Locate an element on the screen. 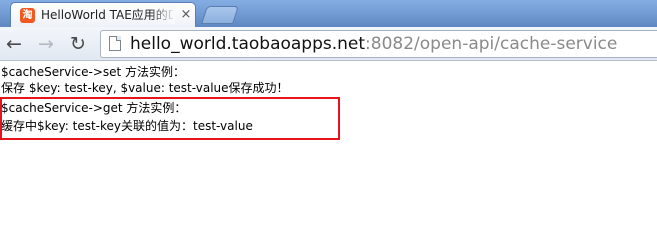 Image resolution: width=657 pixels, height=240 pixels. url-path: :8082/open-api/cache-service is located at coordinates (491, 44).